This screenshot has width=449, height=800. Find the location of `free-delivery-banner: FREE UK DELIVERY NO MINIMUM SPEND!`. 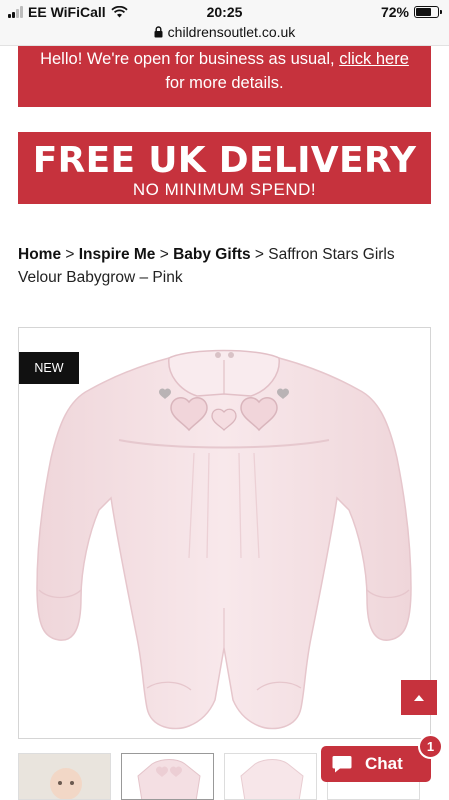

free-delivery-banner: FREE UK DELIVERY NO MINIMUM SPEND! is located at coordinates (224, 168).